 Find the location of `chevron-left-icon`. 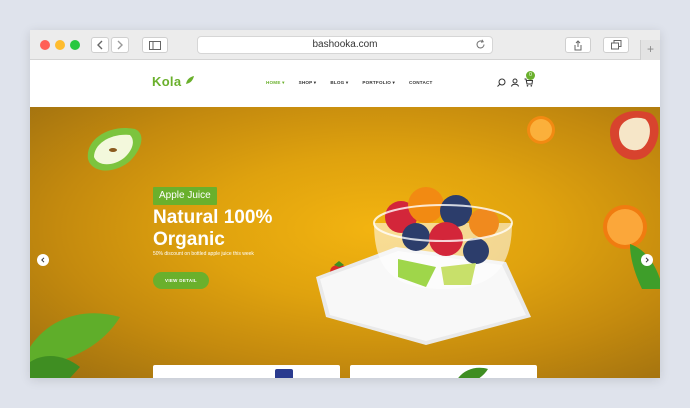

chevron-left-icon is located at coordinates (43, 260).